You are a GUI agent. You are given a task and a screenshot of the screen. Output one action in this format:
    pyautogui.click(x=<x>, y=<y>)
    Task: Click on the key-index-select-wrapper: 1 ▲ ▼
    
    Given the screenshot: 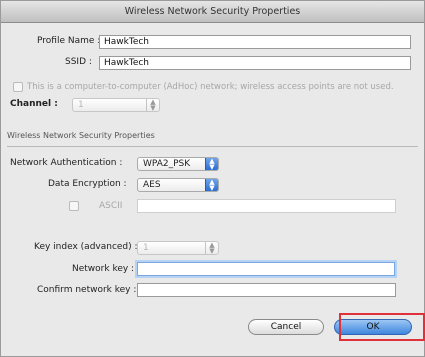 What is the action you would take?
    pyautogui.click(x=178, y=248)
    